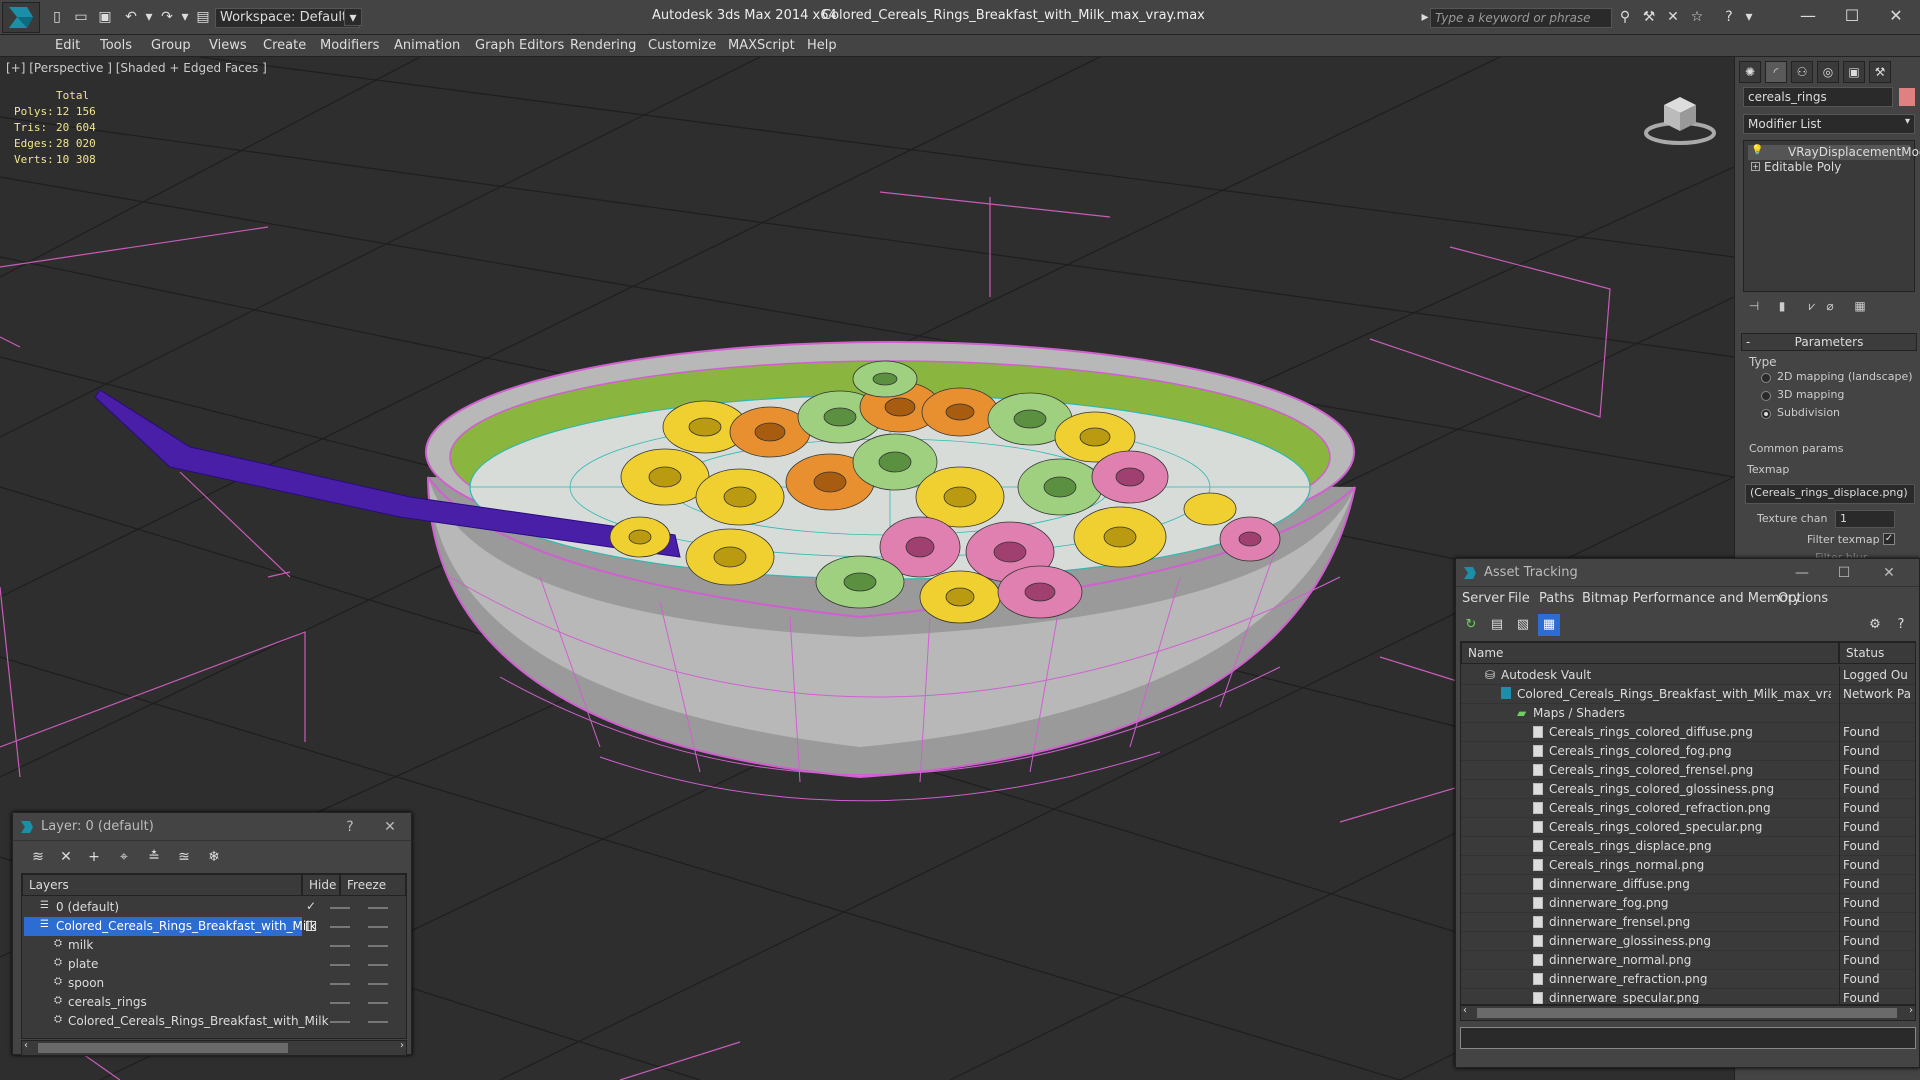 Image resolution: width=1920 pixels, height=1080 pixels. Describe the element at coordinates (163, 1002) in the screenshot. I see `layer-row: ⛭ cereals_rings` at that location.